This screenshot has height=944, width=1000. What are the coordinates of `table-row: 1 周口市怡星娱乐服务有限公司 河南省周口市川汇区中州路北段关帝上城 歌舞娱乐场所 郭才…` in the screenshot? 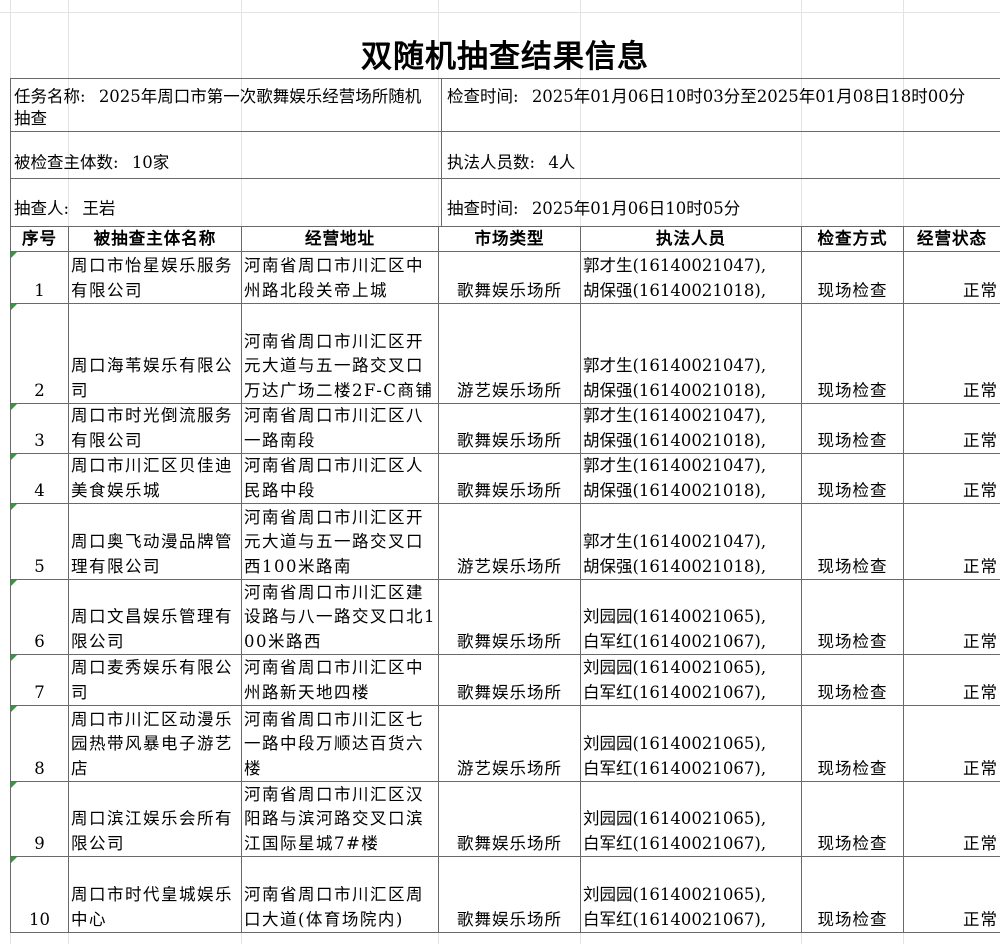 It's located at (505, 277).